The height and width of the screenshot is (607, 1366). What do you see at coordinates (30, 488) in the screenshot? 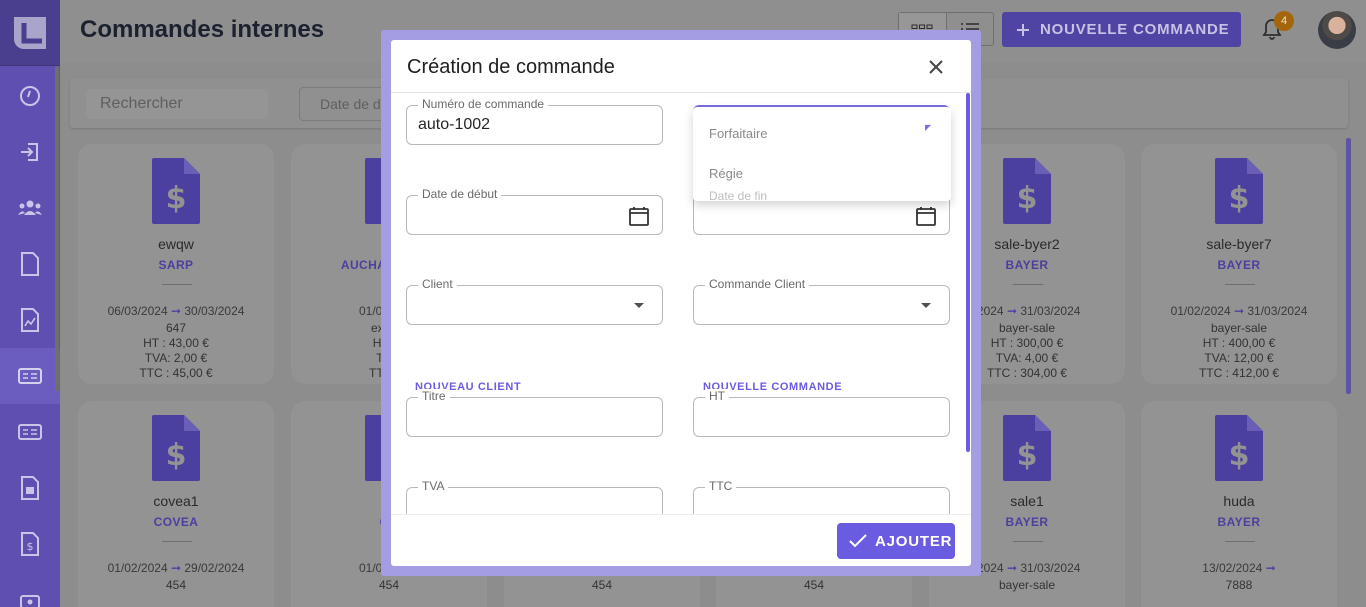
I see `sidebar-item-invoices` at bounding box center [30, 488].